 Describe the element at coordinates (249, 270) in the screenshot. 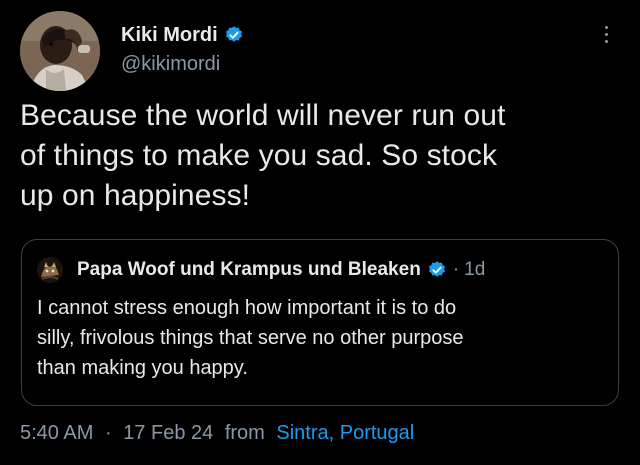

I see `quote-author-name: Papa Woof und Krampus und Bleaken` at that location.